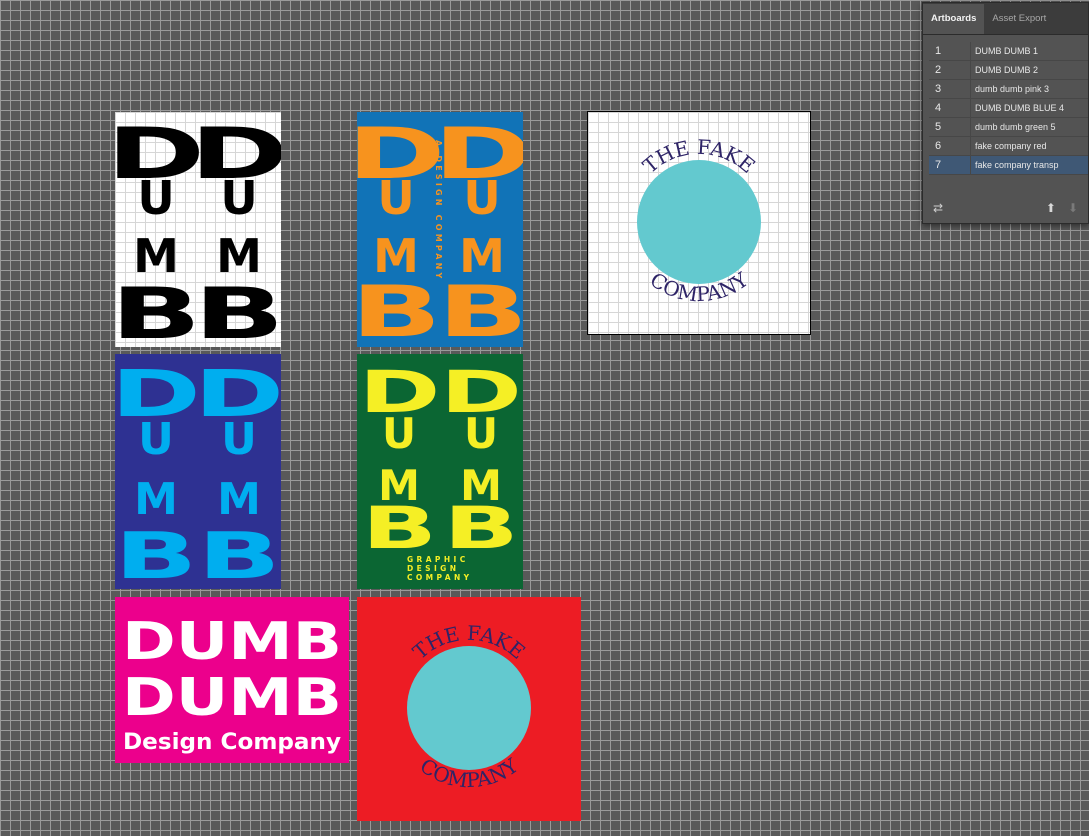  I want to click on artboard-dumb-dumb-green-5: D D U U M M B B GRAPHIC DESIGN COMPANY, so click(440, 471).